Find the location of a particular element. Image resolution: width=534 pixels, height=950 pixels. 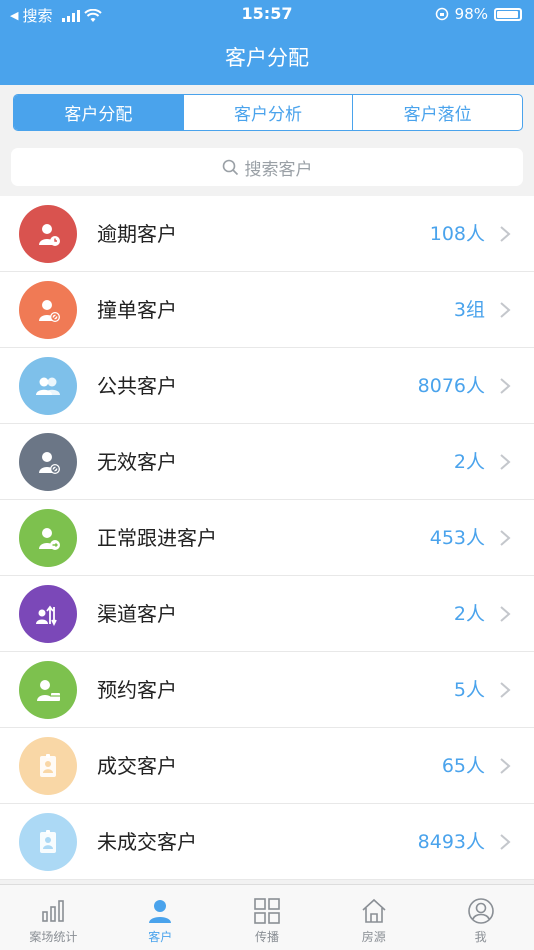

status-bar: ◀ 搜索 15:57 98% is located at coordinates (267, 14).